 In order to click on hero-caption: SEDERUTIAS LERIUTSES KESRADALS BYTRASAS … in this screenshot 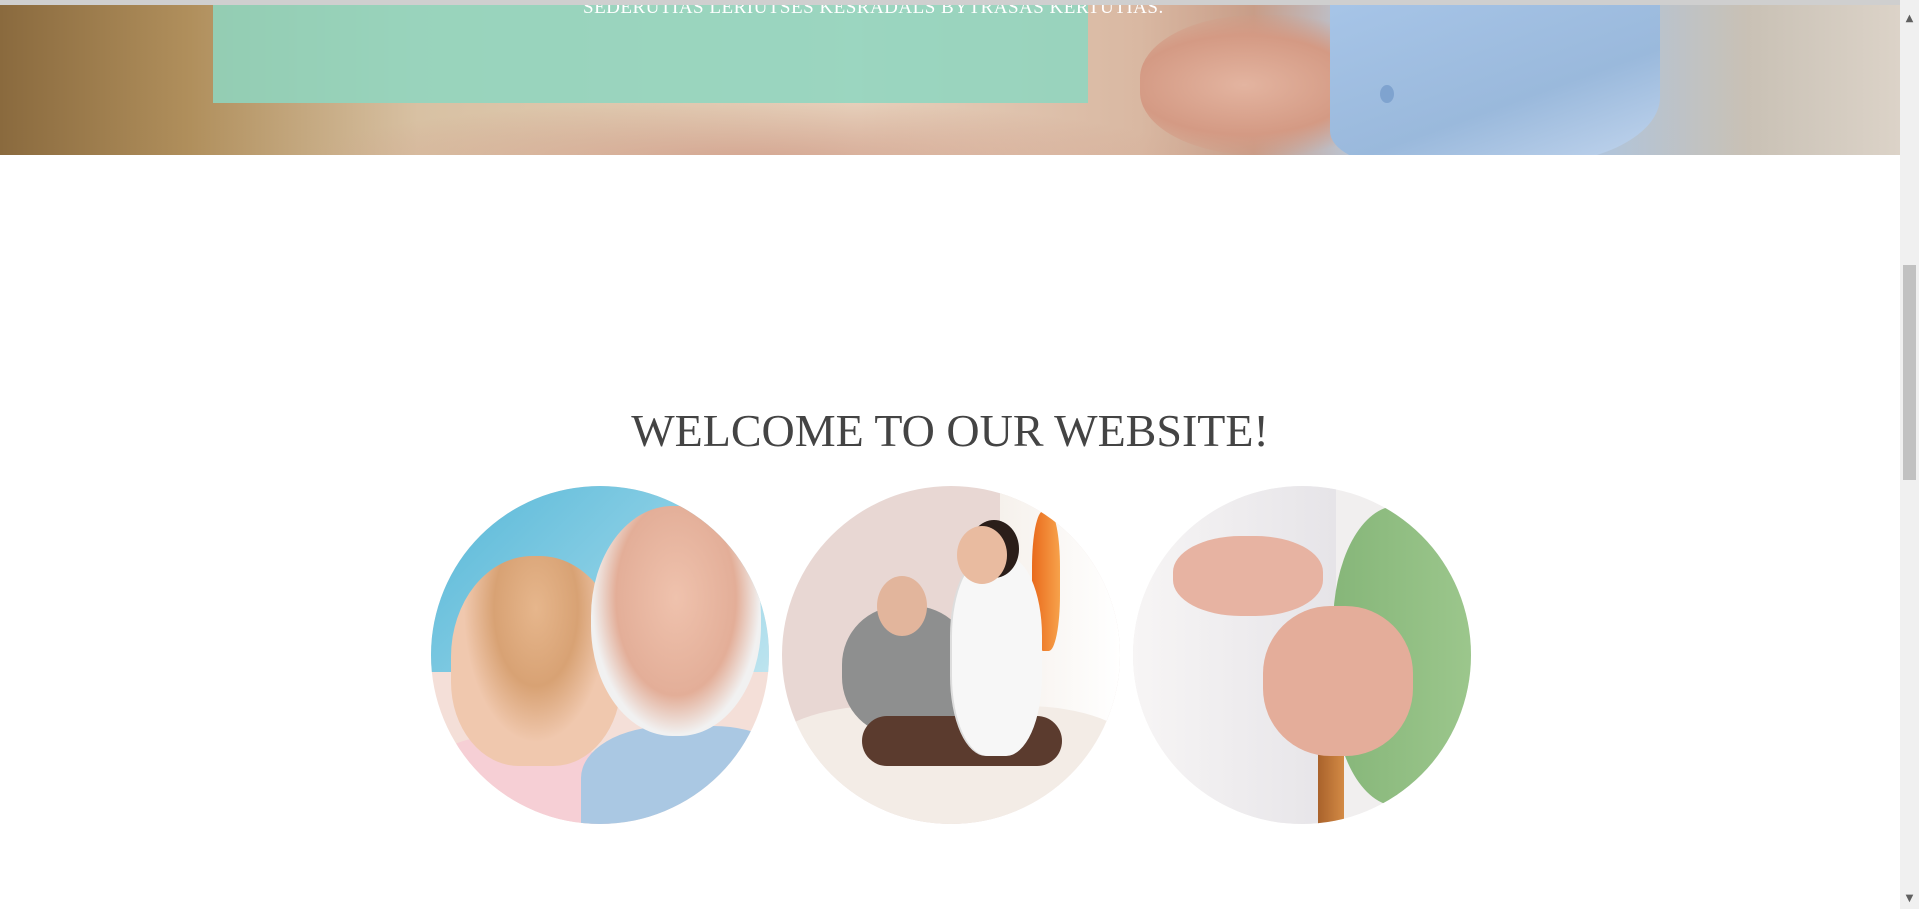, I will do `click(873, 11)`.